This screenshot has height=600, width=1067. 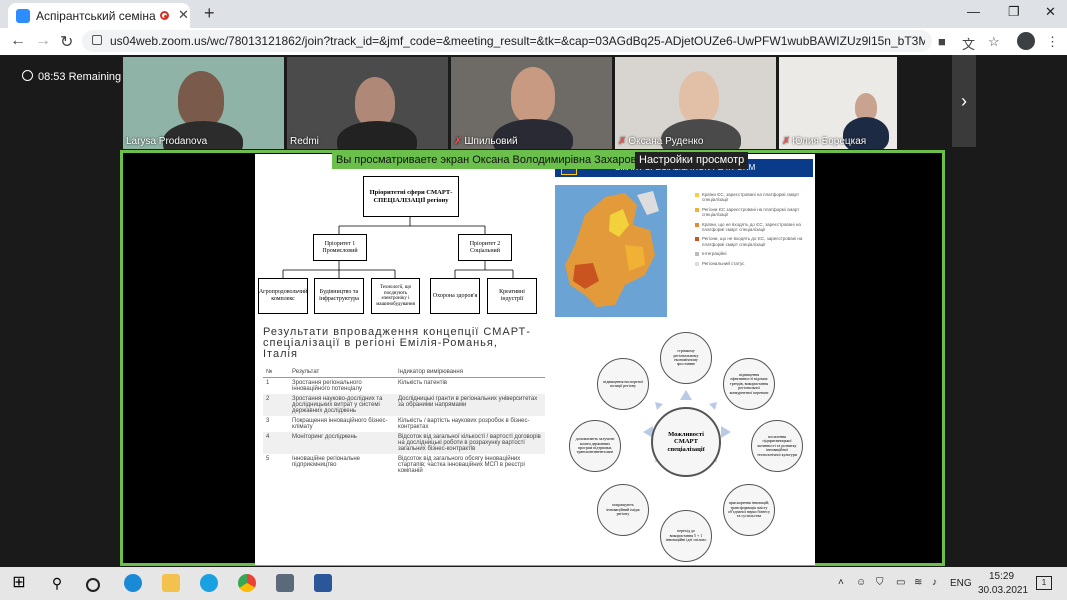 I want to click on participant-name: ✗ Оксана Руденко, so click(x=660, y=141).